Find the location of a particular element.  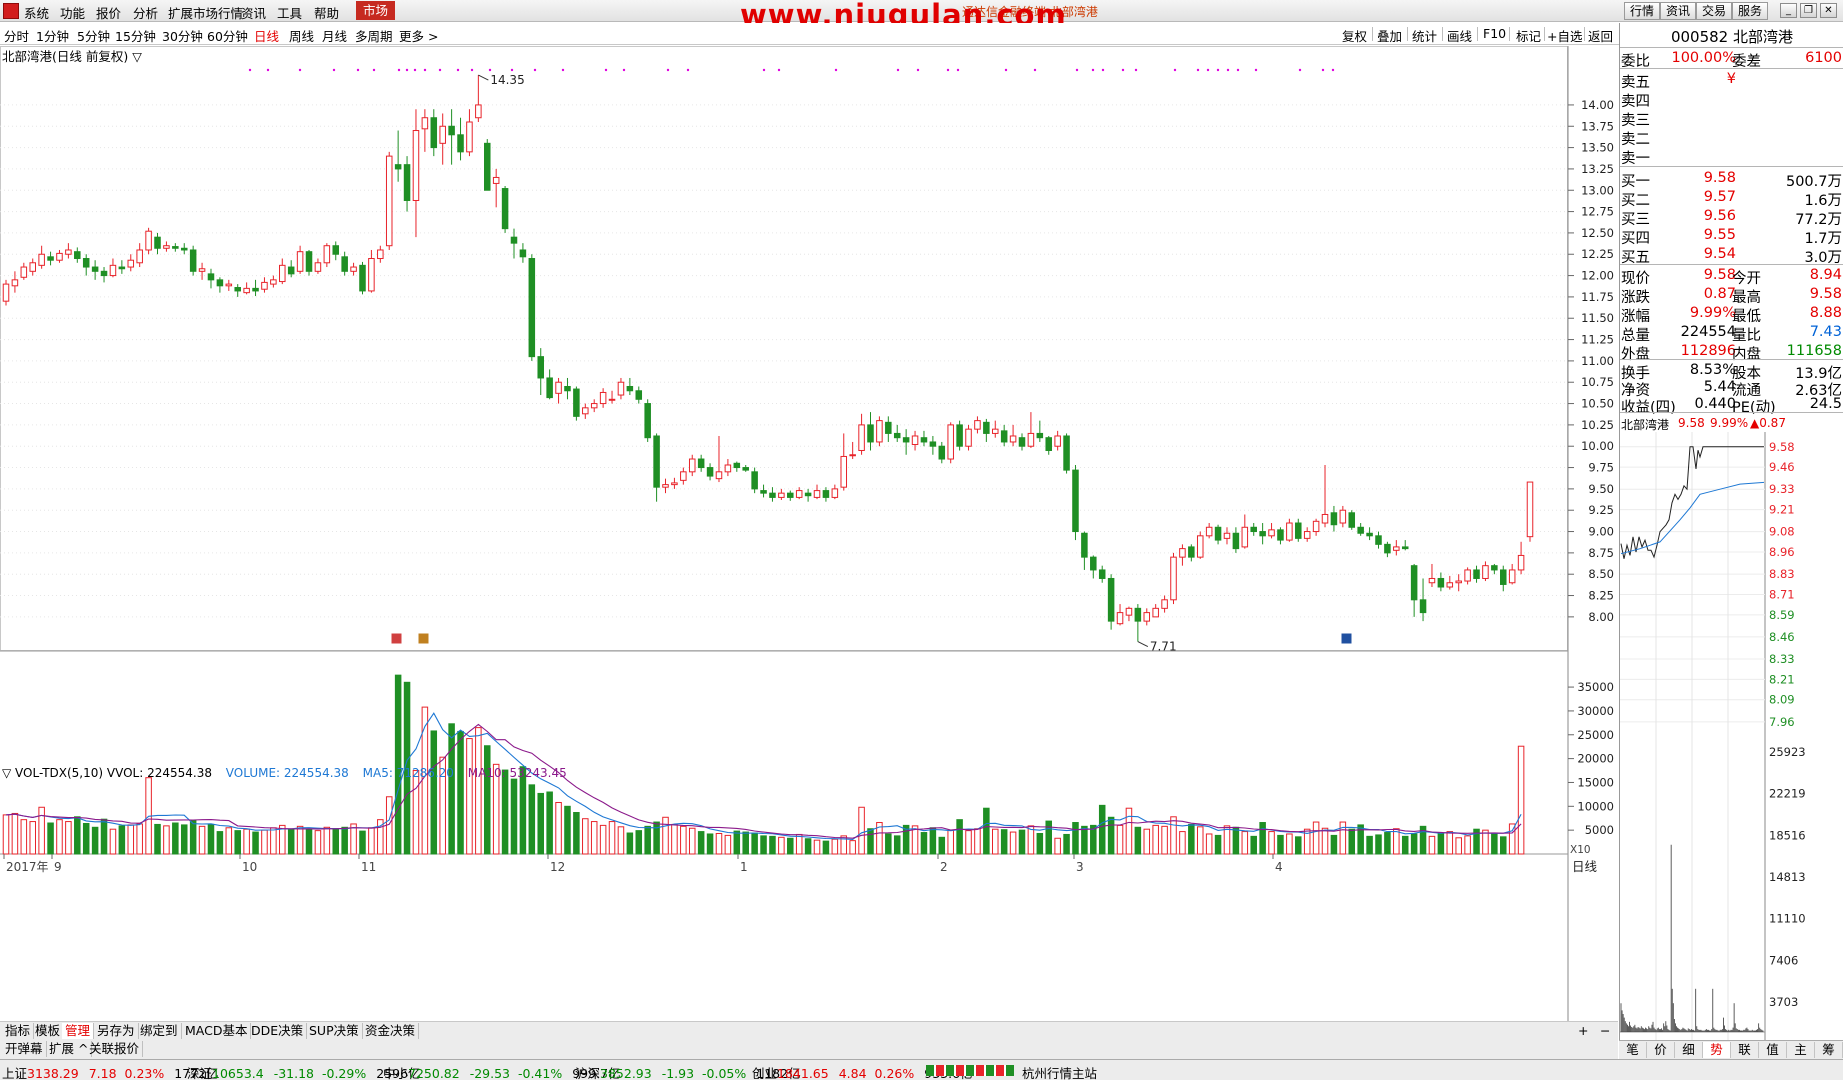

minimize-icon: _ is located at coordinates (1788, 10).